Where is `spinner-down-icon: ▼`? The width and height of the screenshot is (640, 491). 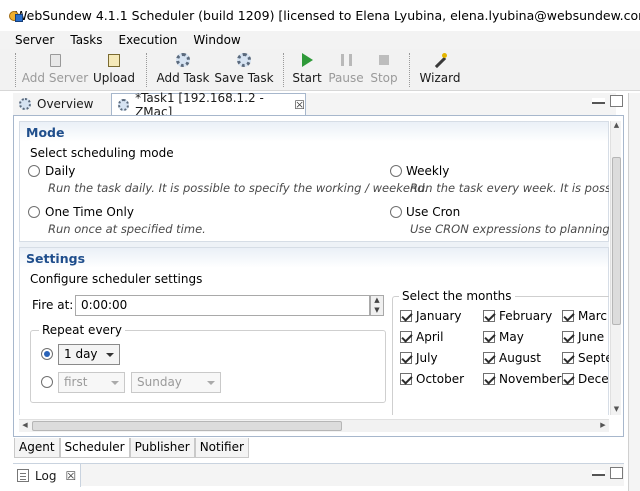
spinner-down-icon: ▼ is located at coordinates (377, 311).